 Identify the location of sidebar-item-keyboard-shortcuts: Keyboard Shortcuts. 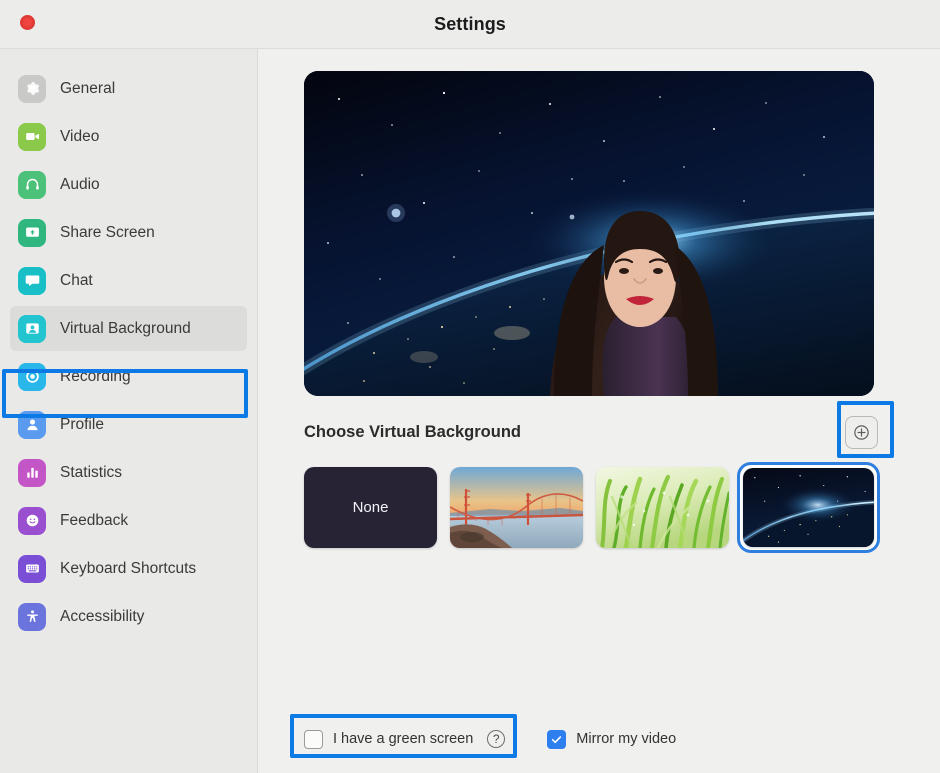
(128, 568).